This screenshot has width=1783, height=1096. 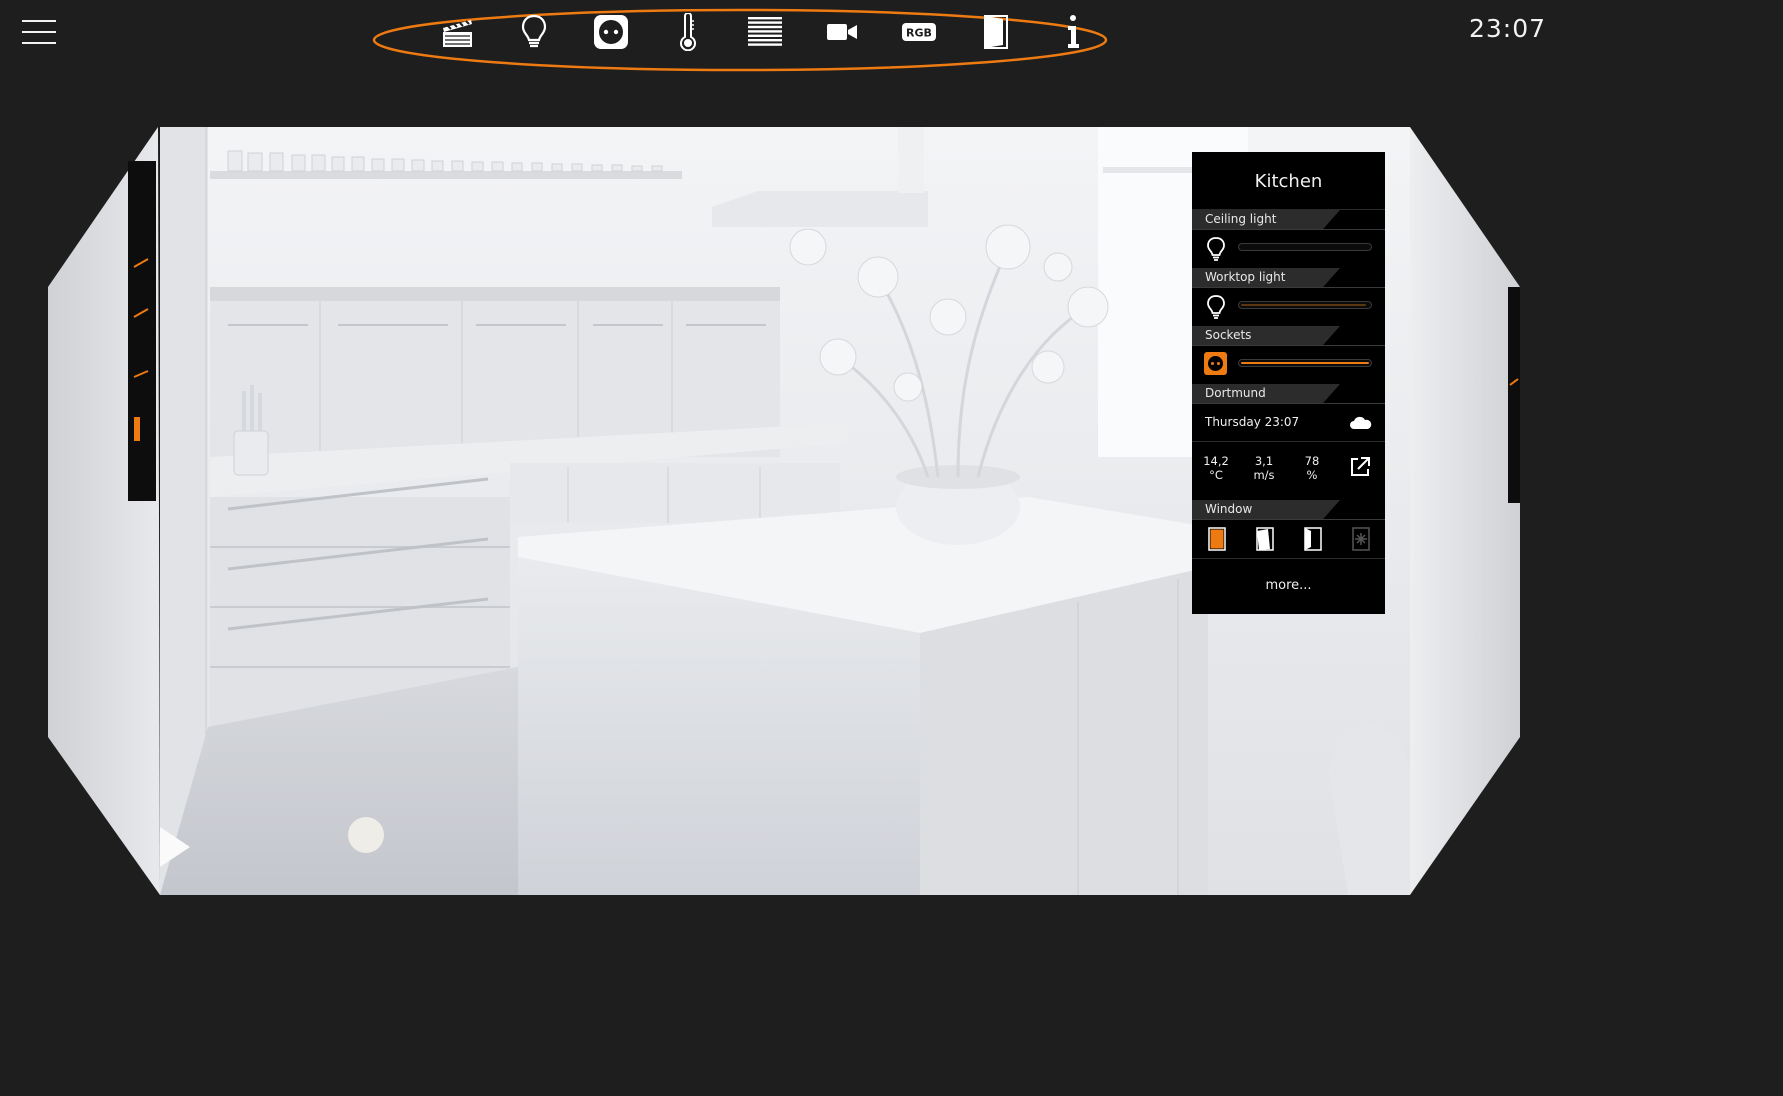 I want to click on worktop-light-slider, so click(x=1305, y=305).